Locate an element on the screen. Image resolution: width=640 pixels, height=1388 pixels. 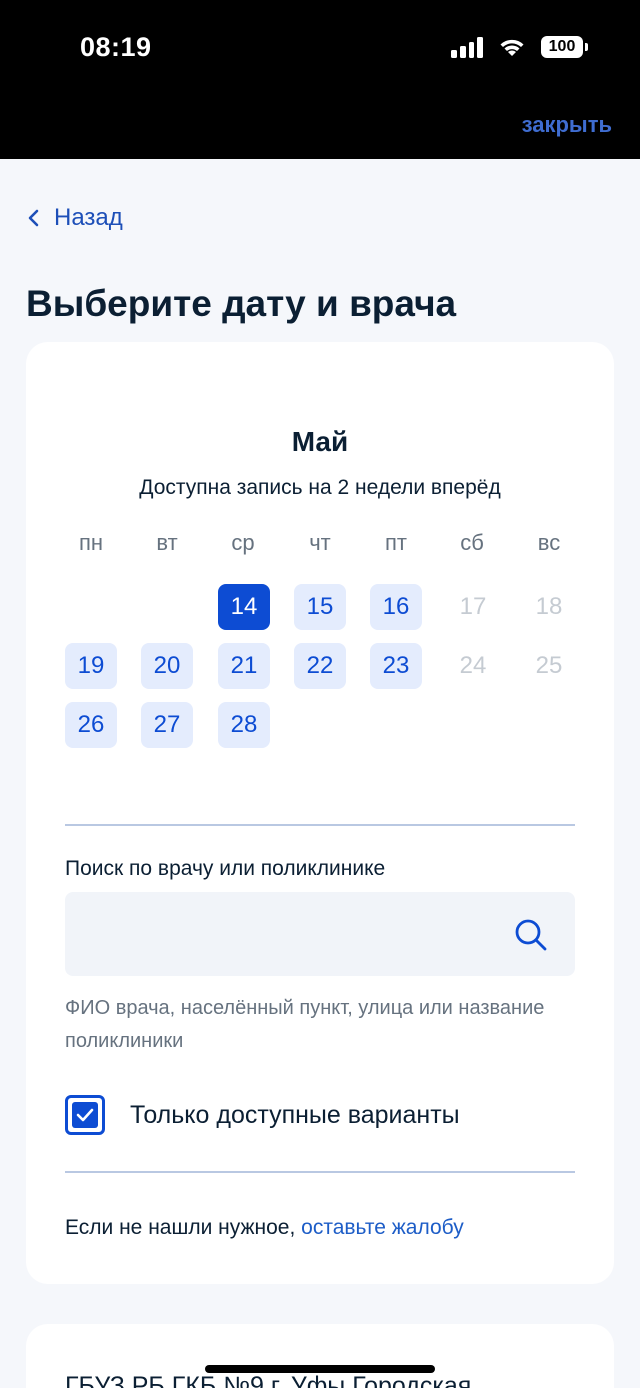
calendar-grid: 14 15 16 17 18 19 20 21 22 23 24 25 26 27 28 is located at coordinates (320, 667).